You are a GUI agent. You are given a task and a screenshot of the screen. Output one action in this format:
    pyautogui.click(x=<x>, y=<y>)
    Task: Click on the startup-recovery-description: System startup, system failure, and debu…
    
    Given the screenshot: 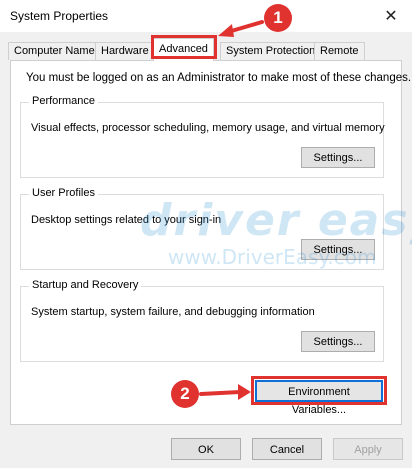 What is the action you would take?
    pyautogui.click(x=173, y=312)
    